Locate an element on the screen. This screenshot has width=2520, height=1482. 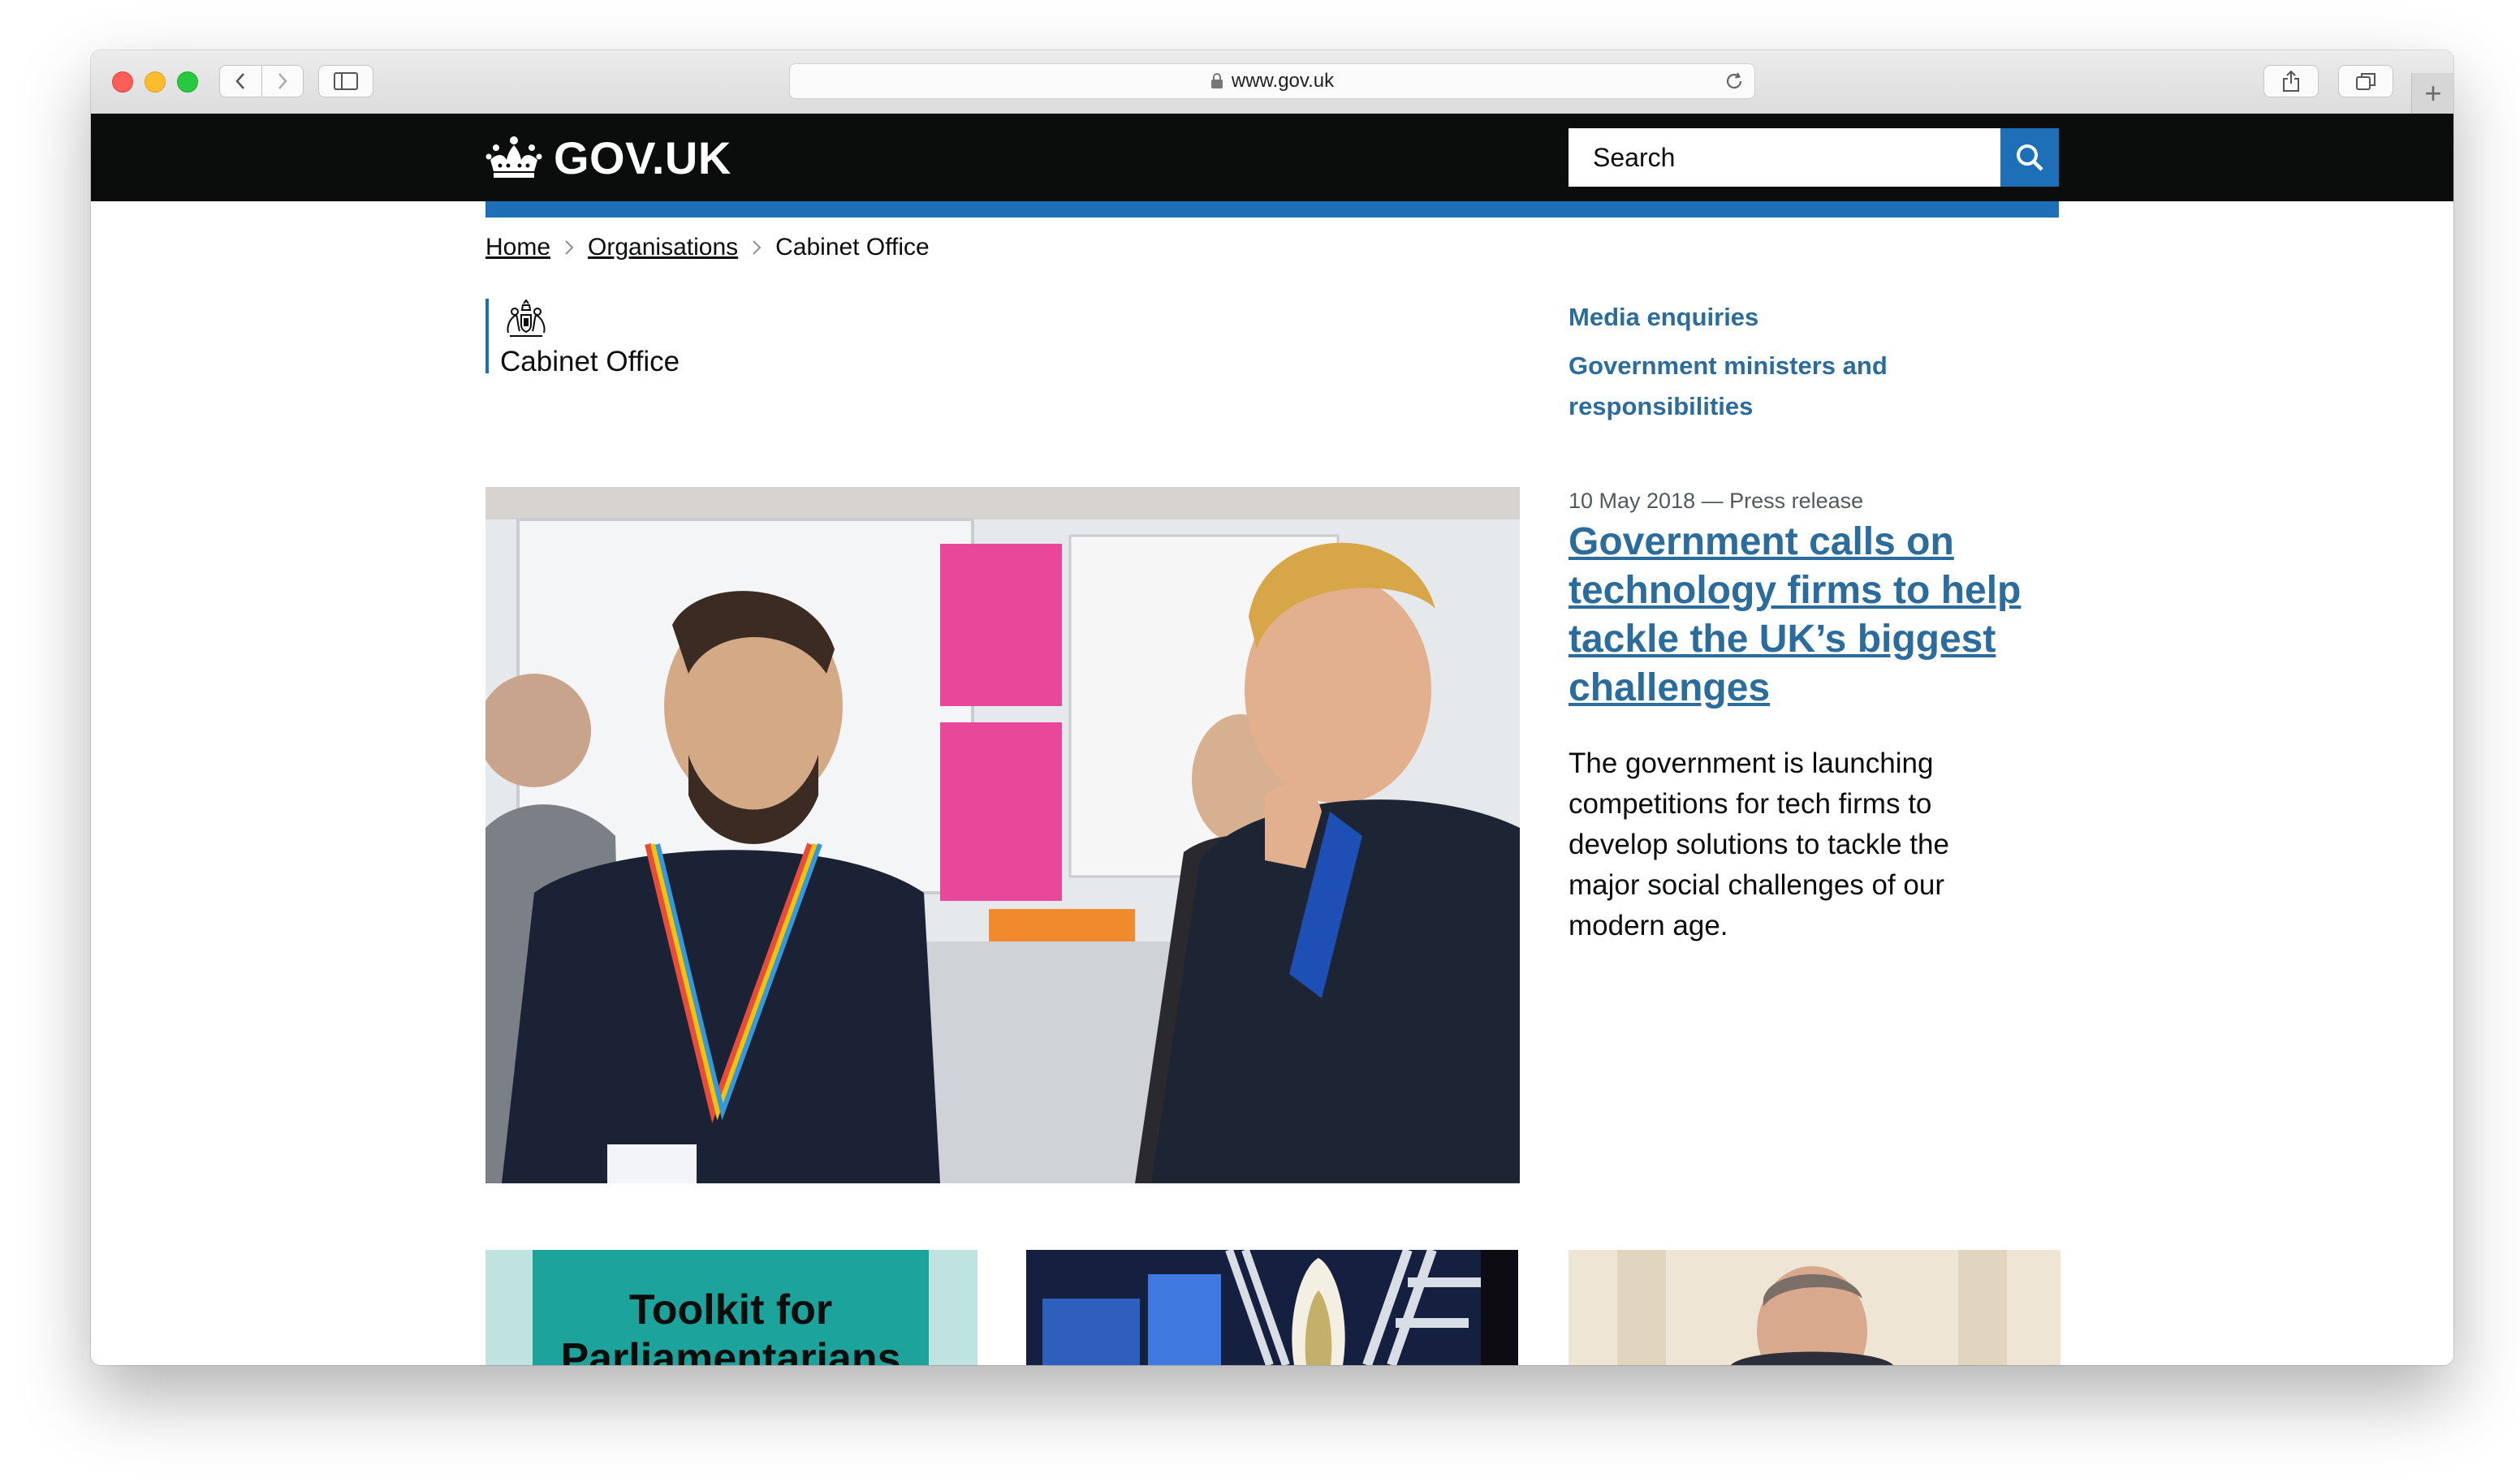
history-navigation is located at coordinates (261, 81).